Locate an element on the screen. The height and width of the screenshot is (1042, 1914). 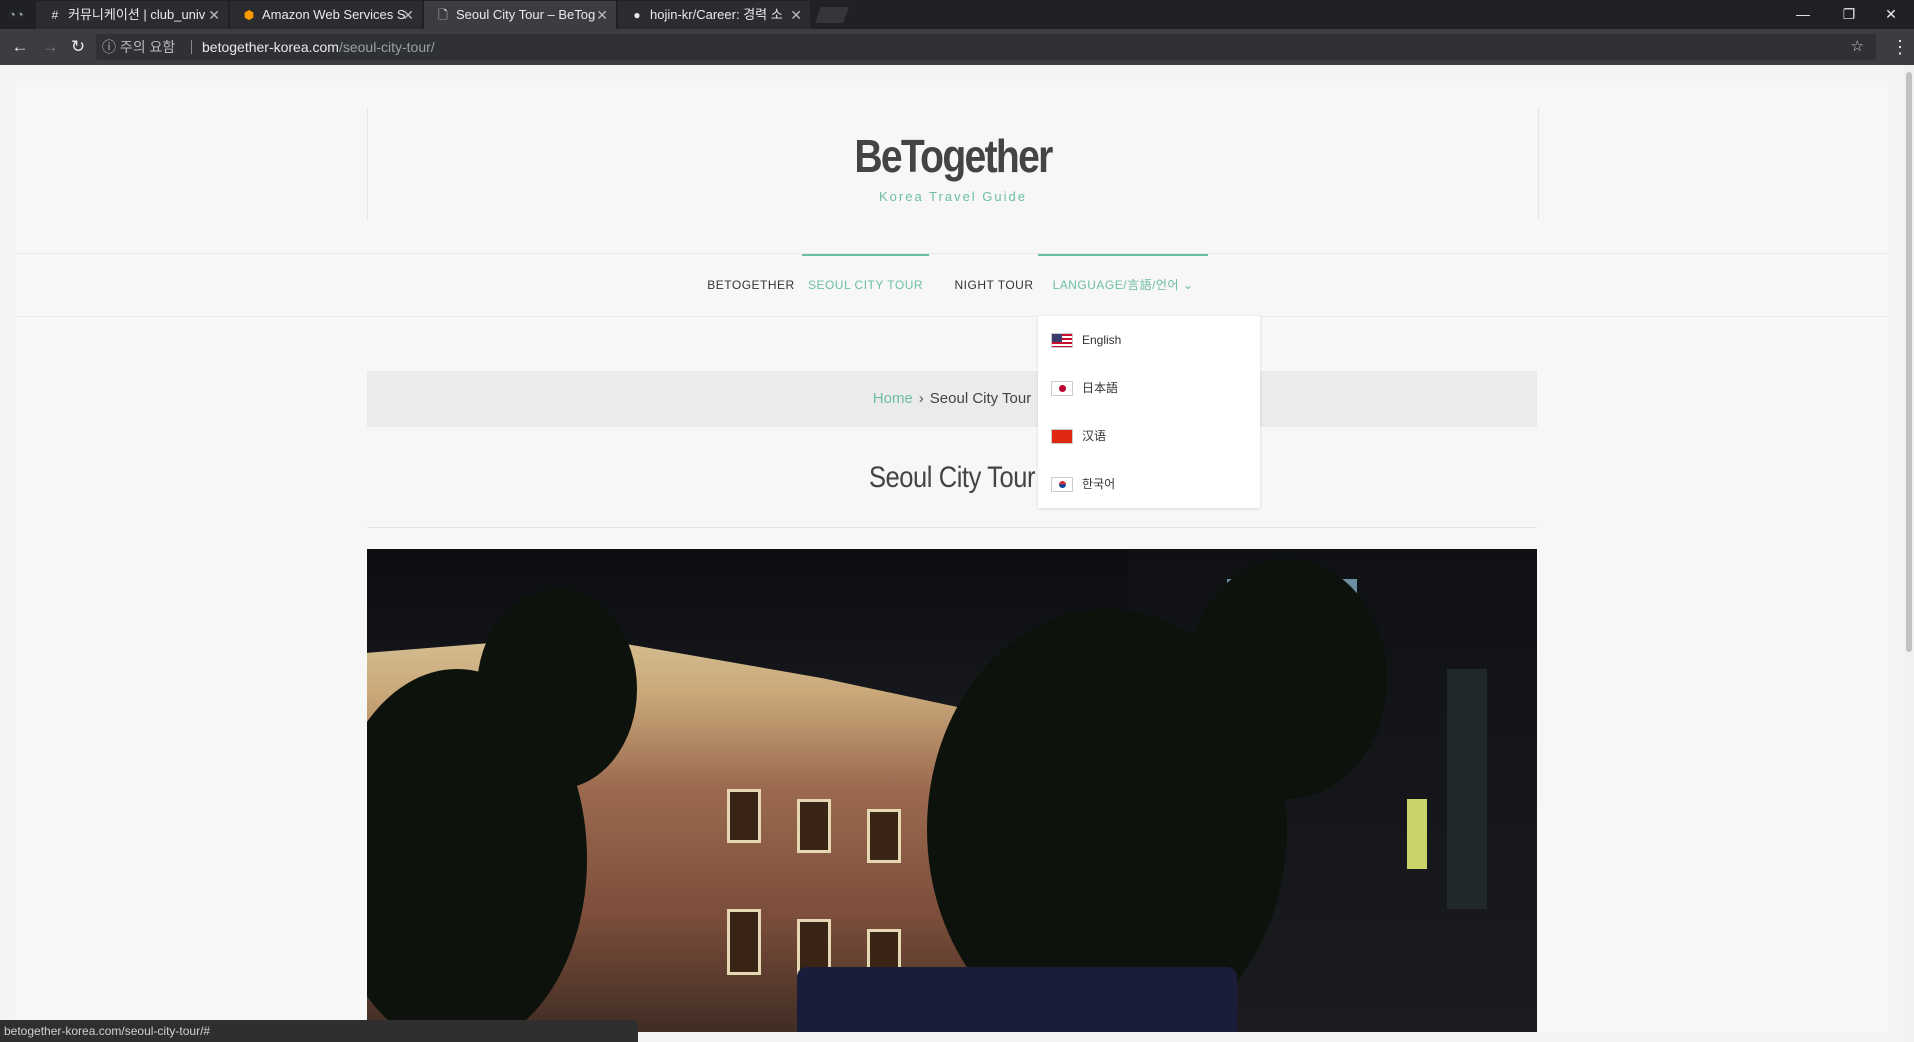
lit-window is located at coordinates (1417, 834).